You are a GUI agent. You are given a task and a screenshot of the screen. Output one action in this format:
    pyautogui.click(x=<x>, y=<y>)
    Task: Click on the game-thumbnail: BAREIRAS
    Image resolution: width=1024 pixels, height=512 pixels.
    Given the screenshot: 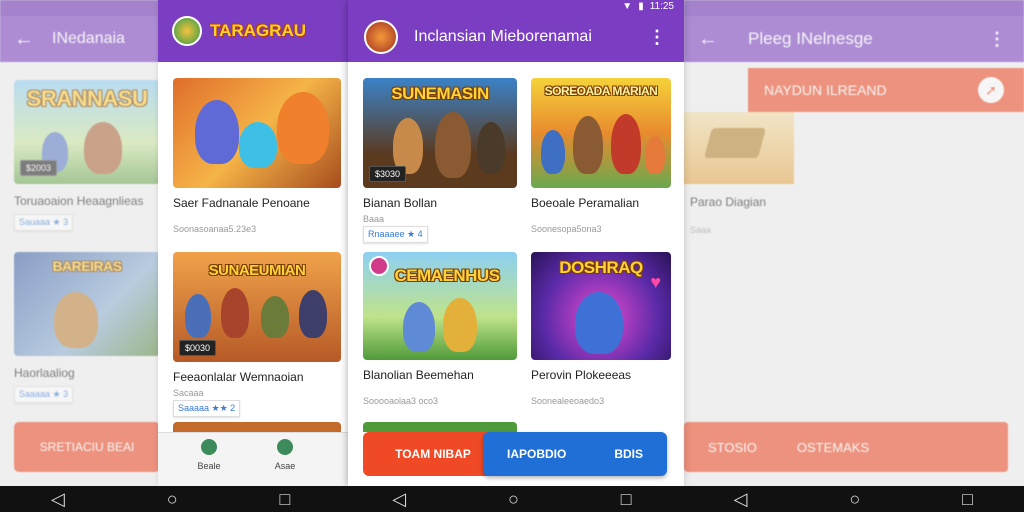 What is the action you would take?
    pyautogui.click(x=87, y=304)
    